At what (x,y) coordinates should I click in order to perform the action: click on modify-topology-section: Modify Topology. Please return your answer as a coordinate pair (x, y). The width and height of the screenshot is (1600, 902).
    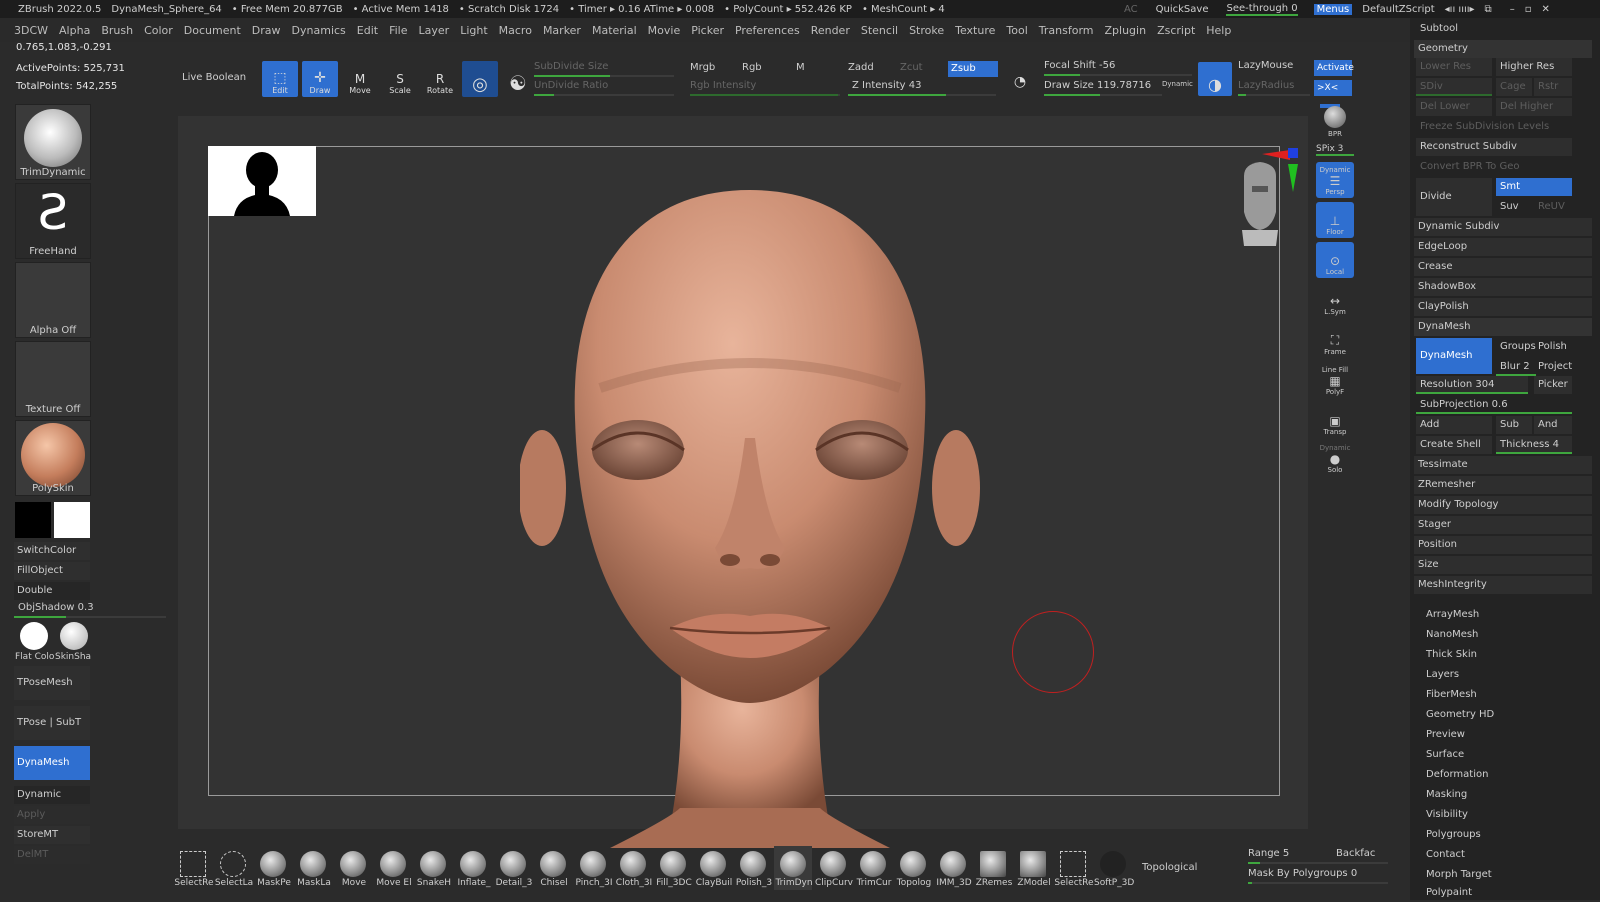
    Looking at the image, I should click on (1503, 505).